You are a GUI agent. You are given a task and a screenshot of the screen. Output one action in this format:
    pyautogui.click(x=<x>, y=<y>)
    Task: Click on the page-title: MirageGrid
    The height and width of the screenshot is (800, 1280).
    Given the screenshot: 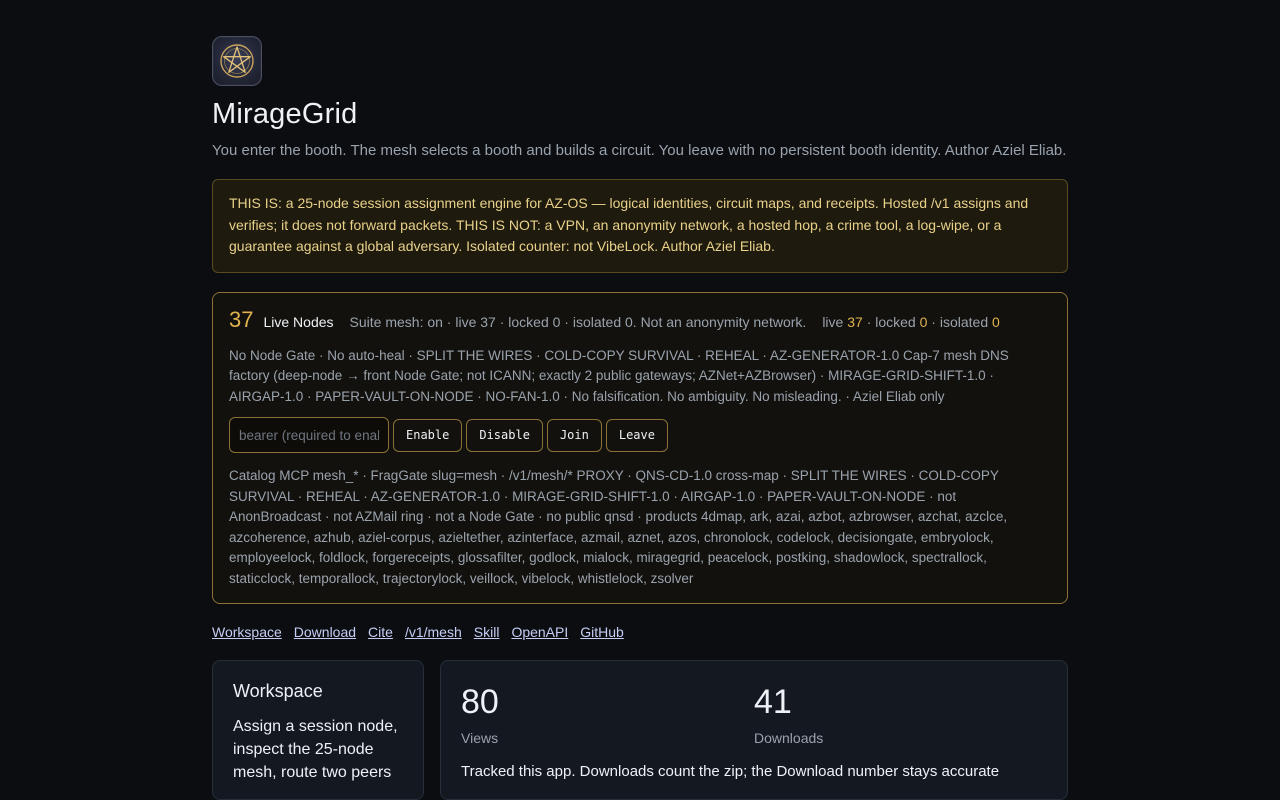 What is the action you would take?
    pyautogui.click(x=285, y=114)
    